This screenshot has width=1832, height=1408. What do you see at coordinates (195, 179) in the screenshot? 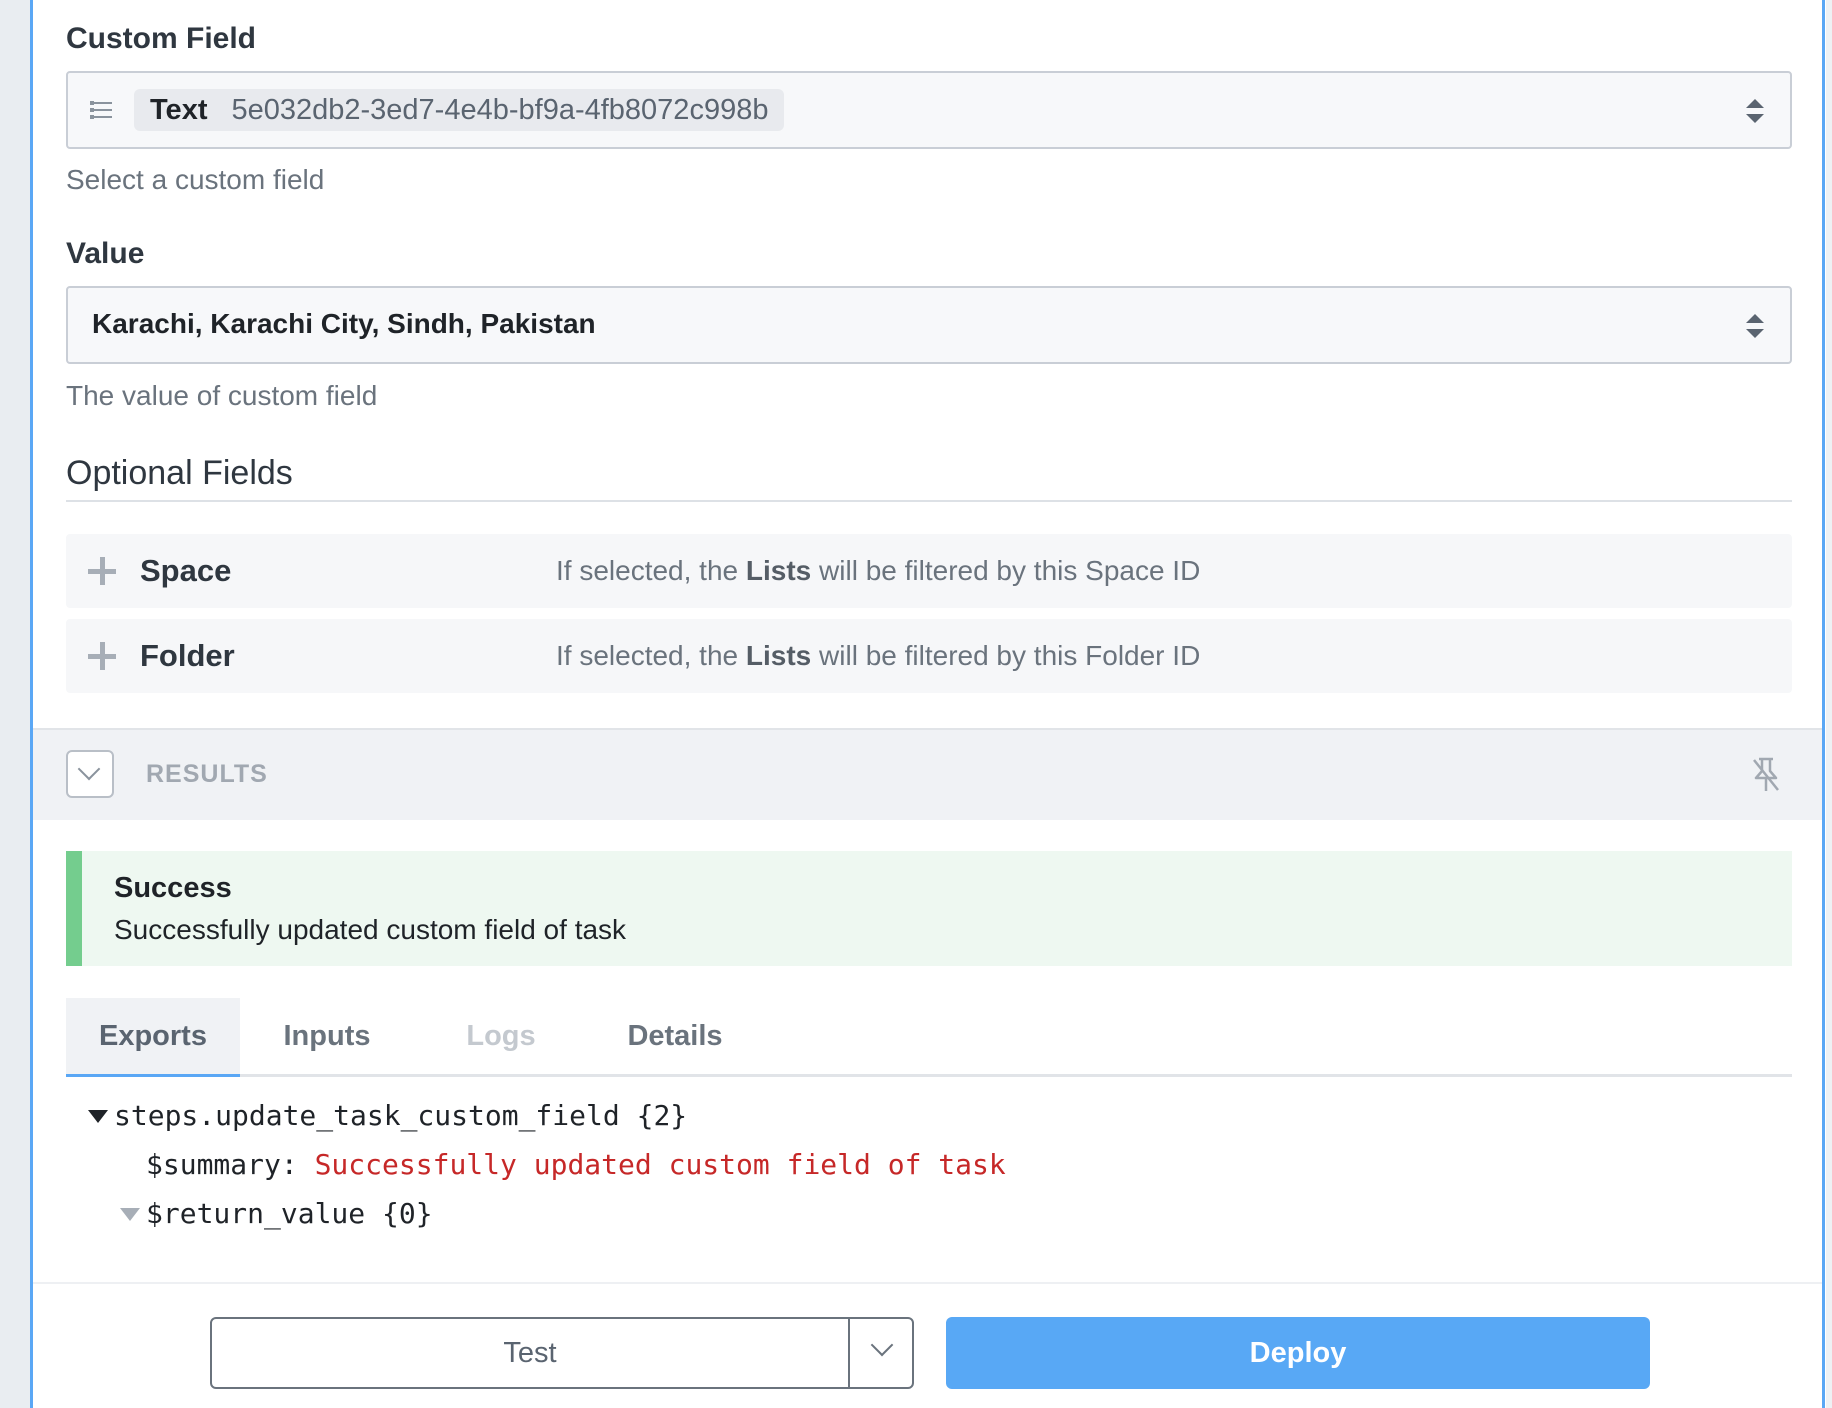
I see `custom-field-help: Select a custom field` at bounding box center [195, 179].